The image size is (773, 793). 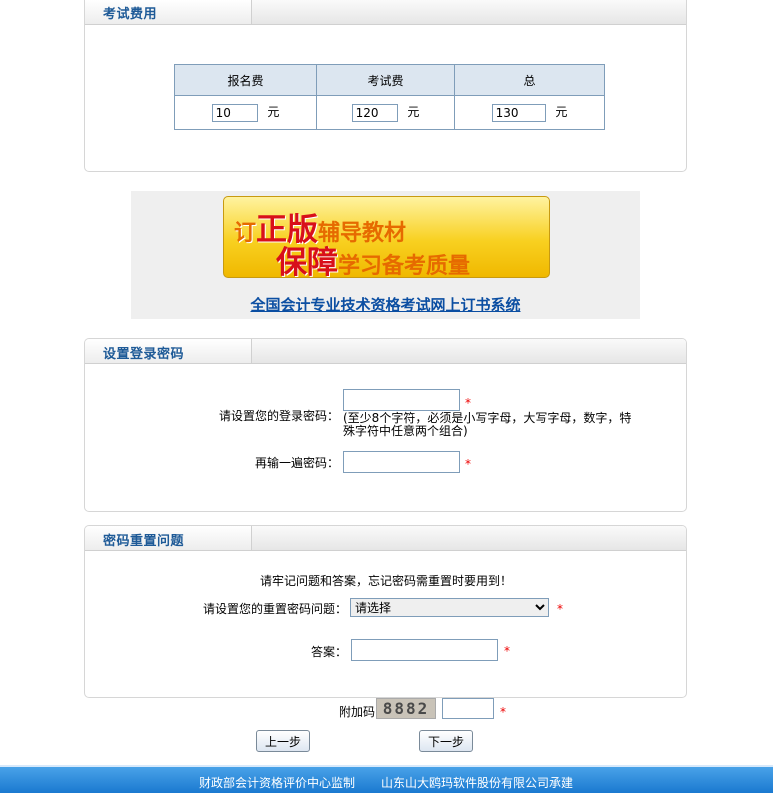 I want to click on reset-notice: 请牢记问题和答案，忘记密码需重置时要用到！, so click(x=386, y=581).